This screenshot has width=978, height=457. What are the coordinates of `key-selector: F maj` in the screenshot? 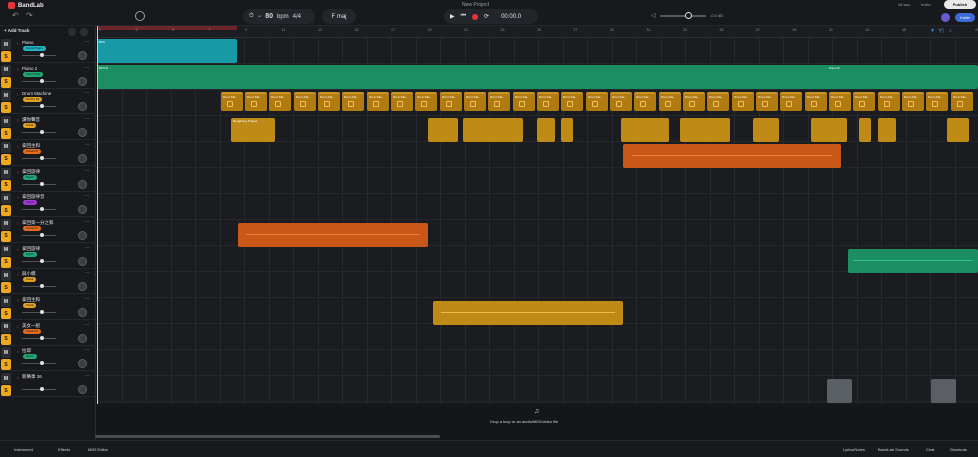 It's located at (339, 16).